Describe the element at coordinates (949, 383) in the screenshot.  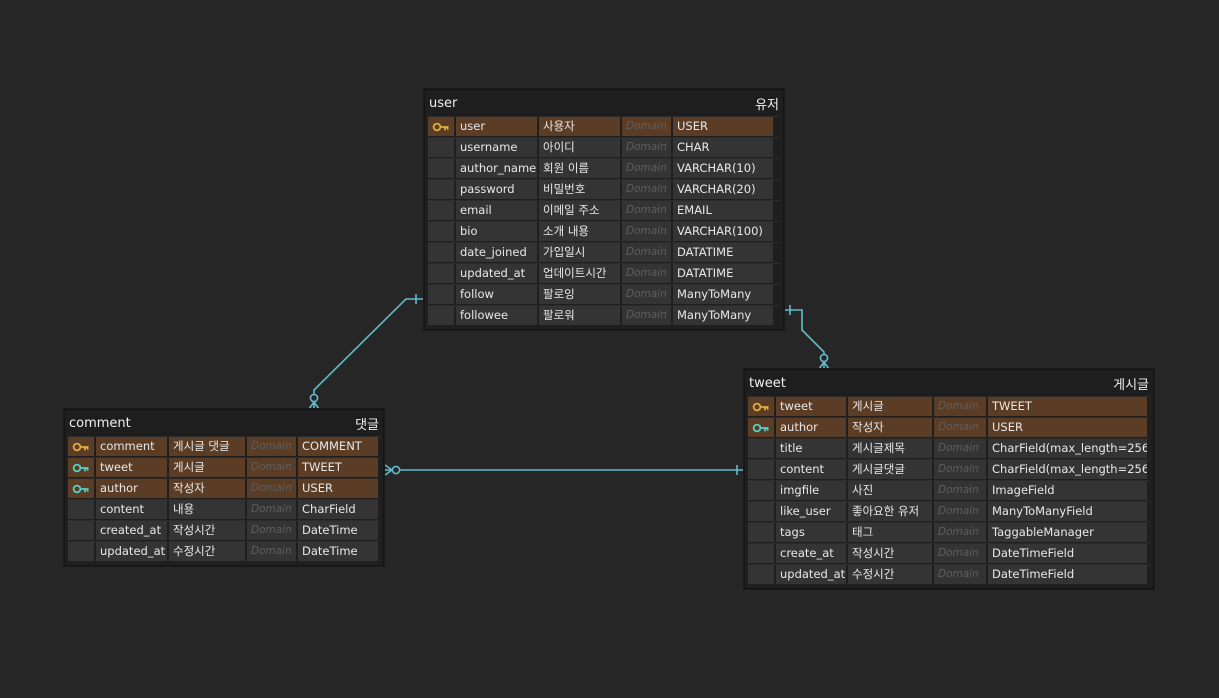
I see `table-header: tweet 게시글` at that location.